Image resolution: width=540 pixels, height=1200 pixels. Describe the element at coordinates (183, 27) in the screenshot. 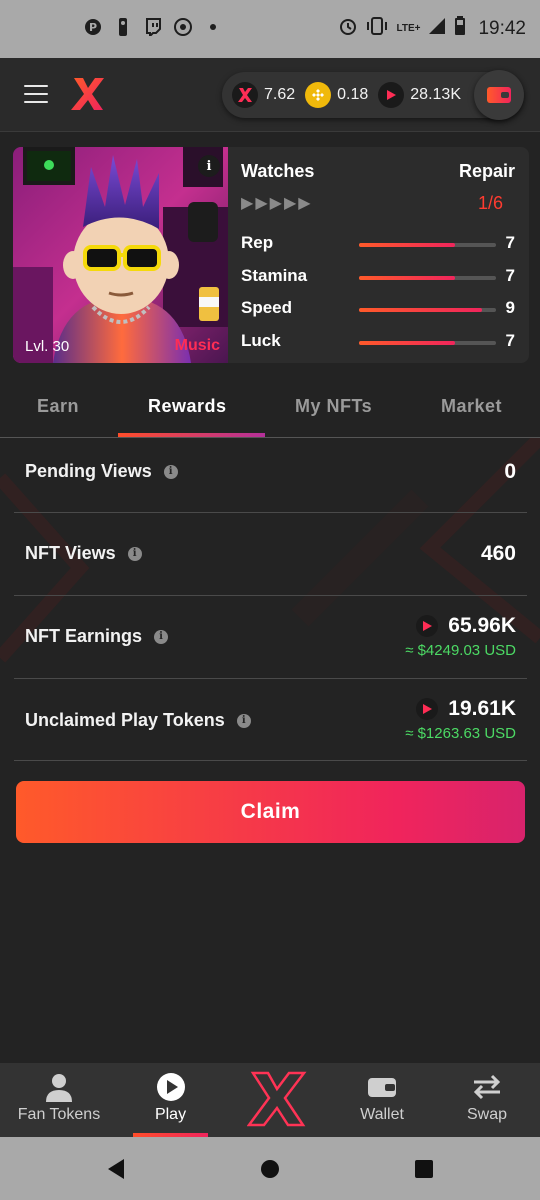

I see `chrome-icon` at that location.